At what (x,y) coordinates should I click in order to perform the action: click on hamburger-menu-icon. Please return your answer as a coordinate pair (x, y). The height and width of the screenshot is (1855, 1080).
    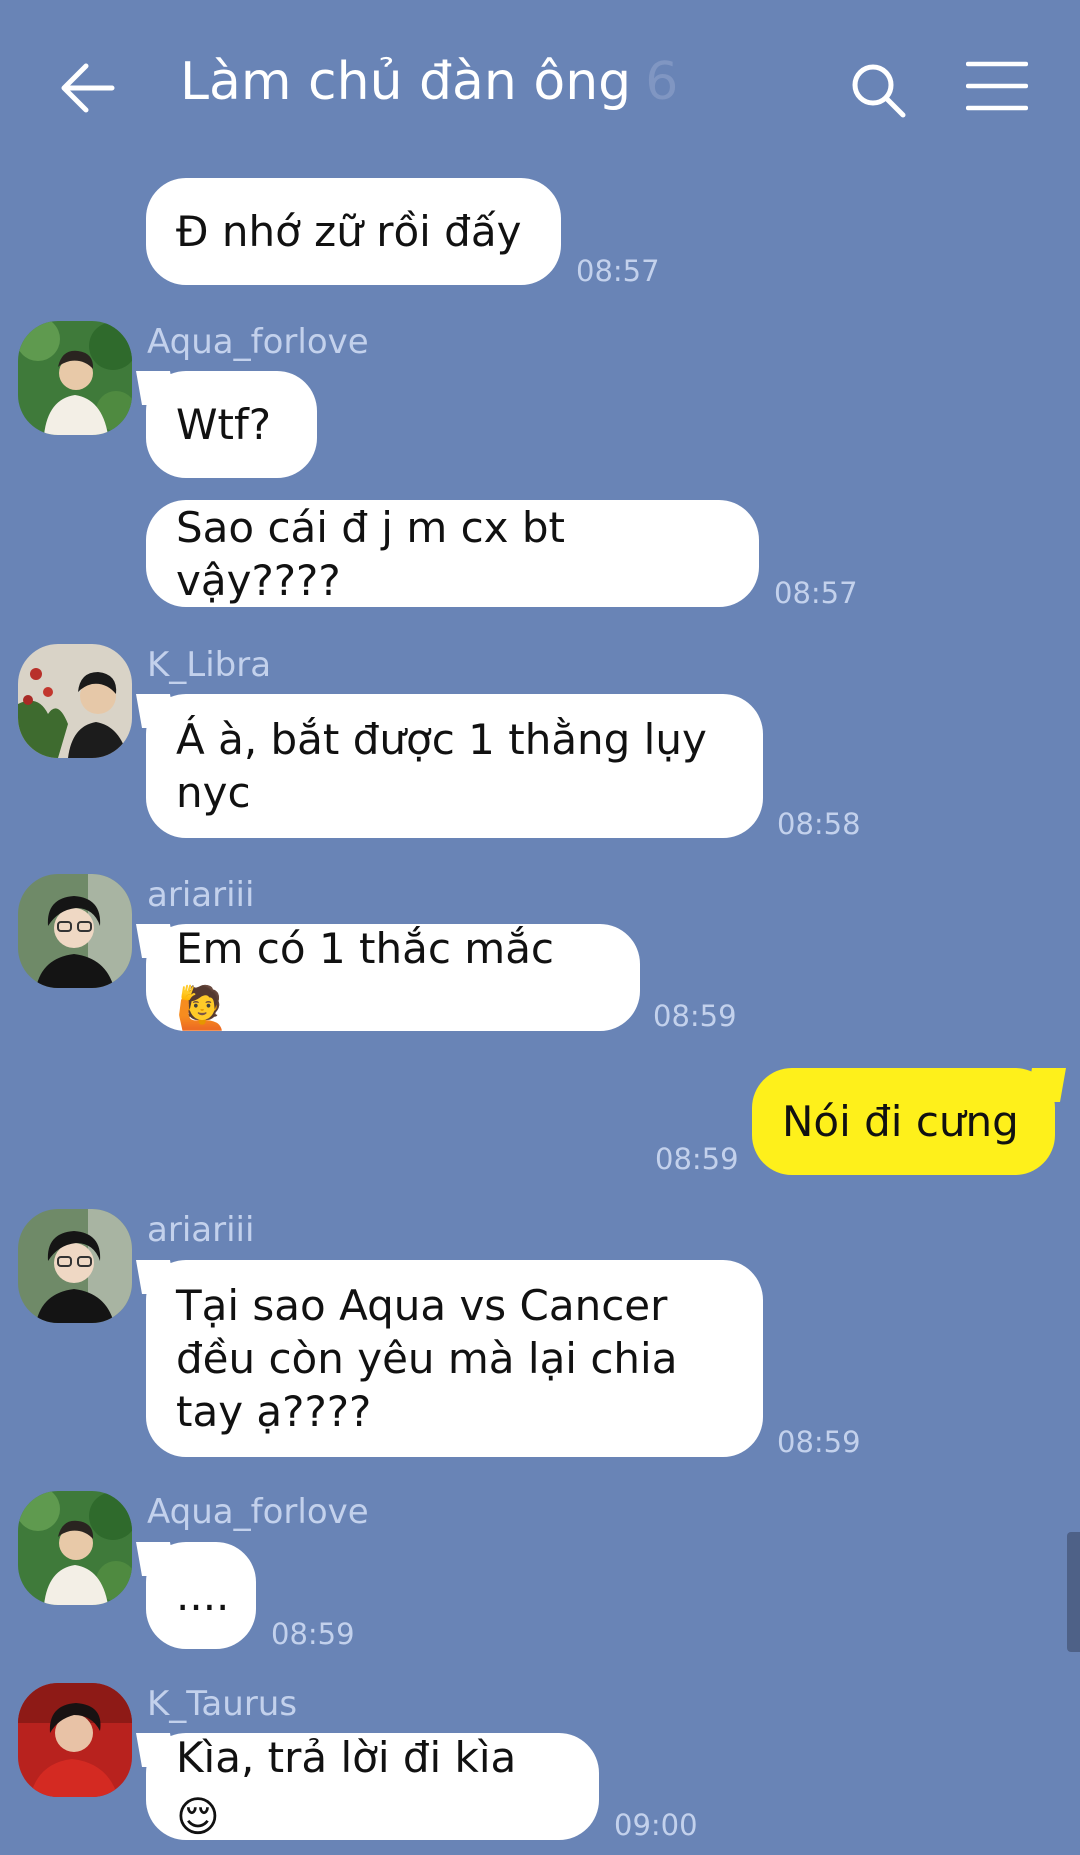
    Looking at the image, I should click on (997, 86).